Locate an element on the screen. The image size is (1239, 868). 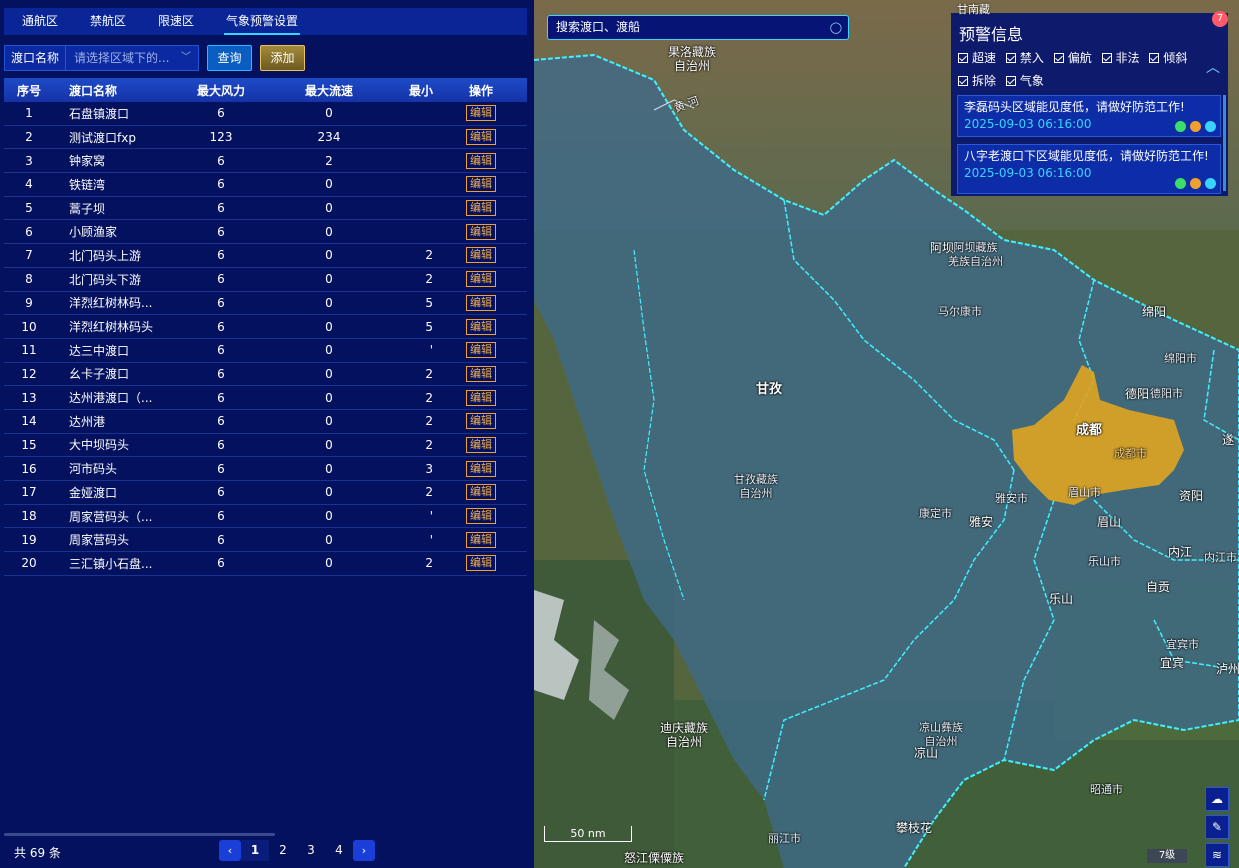
row-index: 14 is located at coordinates (29, 421).